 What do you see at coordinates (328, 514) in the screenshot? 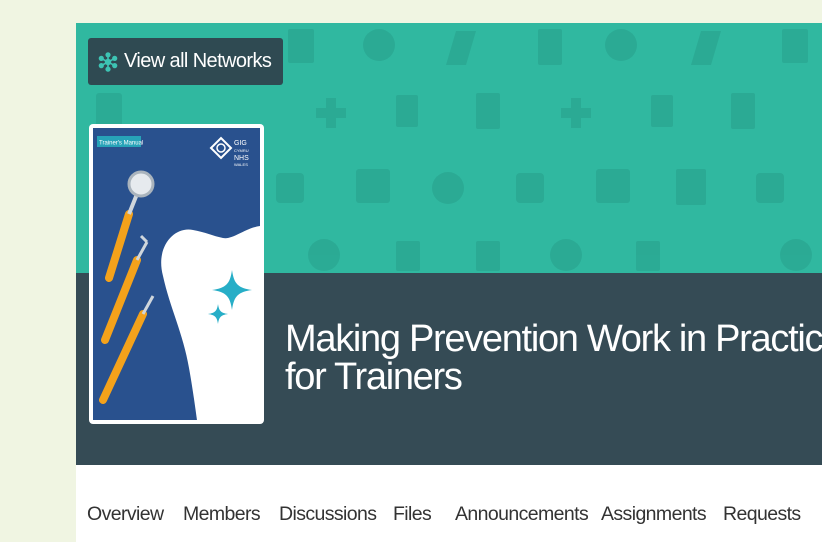
I see `tab-discussions: Discussions` at bounding box center [328, 514].